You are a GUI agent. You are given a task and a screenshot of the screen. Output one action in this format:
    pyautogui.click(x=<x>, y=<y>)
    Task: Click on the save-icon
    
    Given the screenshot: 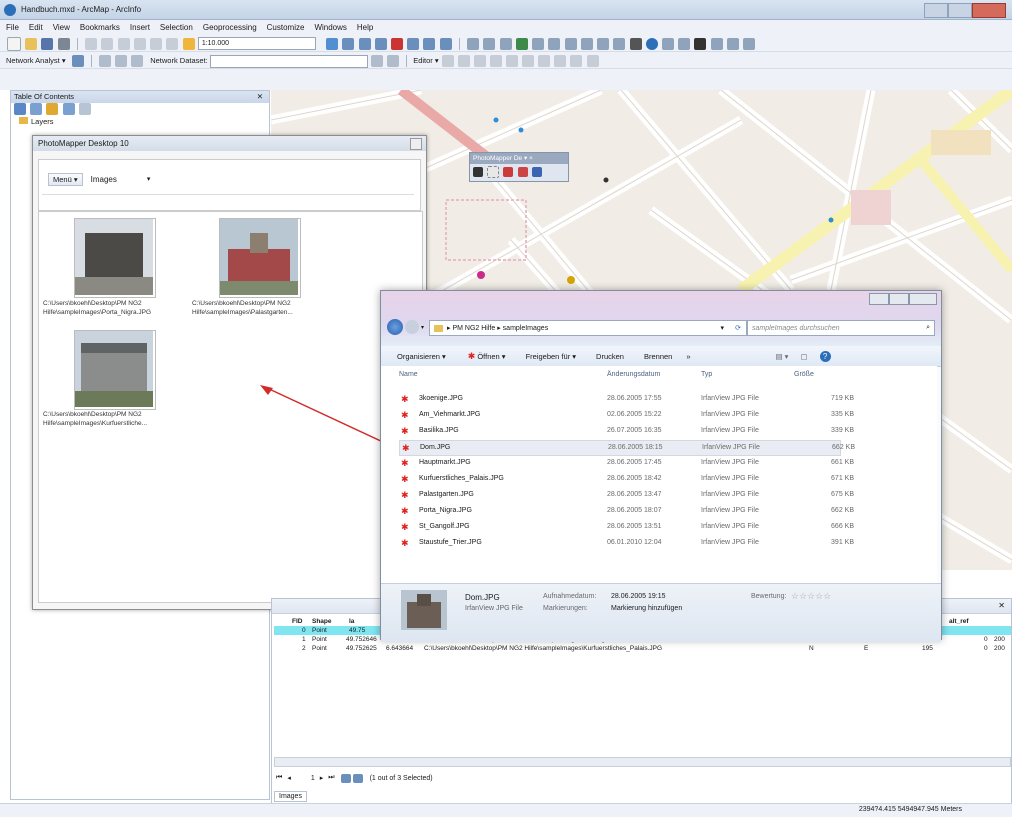 What is the action you would take?
    pyautogui.click(x=47, y=43)
    